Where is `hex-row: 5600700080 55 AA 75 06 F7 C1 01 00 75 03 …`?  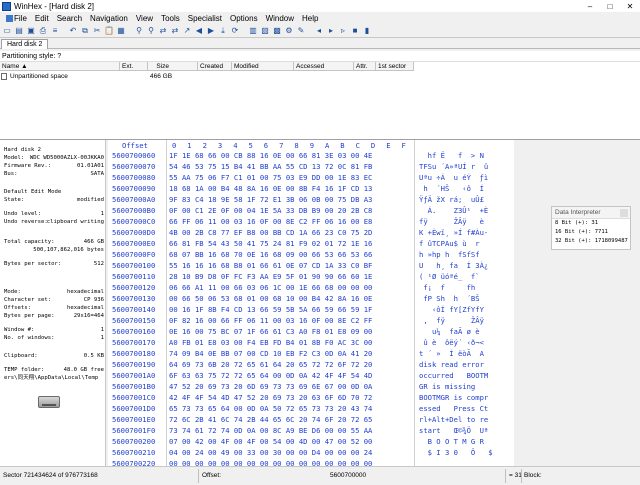 hex-row: 5600700080 55 AA 75 06 F7 C1 01 00 75 03 … is located at coordinates (311, 177).